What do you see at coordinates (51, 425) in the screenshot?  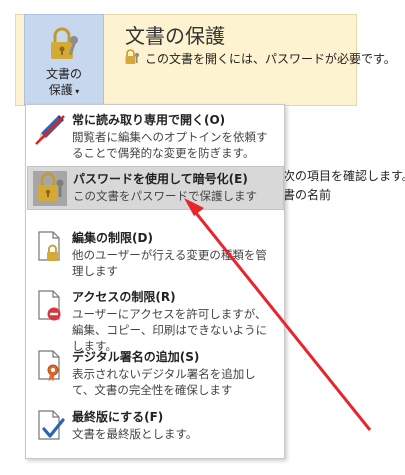 I see `document-check-icon` at bounding box center [51, 425].